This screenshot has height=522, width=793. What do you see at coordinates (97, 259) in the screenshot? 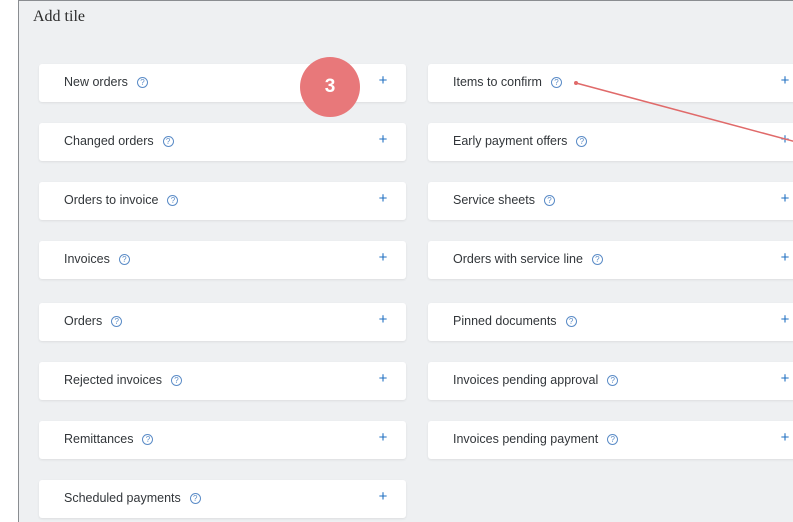
I see `tile-label: Invoices?` at bounding box center [97, 259].